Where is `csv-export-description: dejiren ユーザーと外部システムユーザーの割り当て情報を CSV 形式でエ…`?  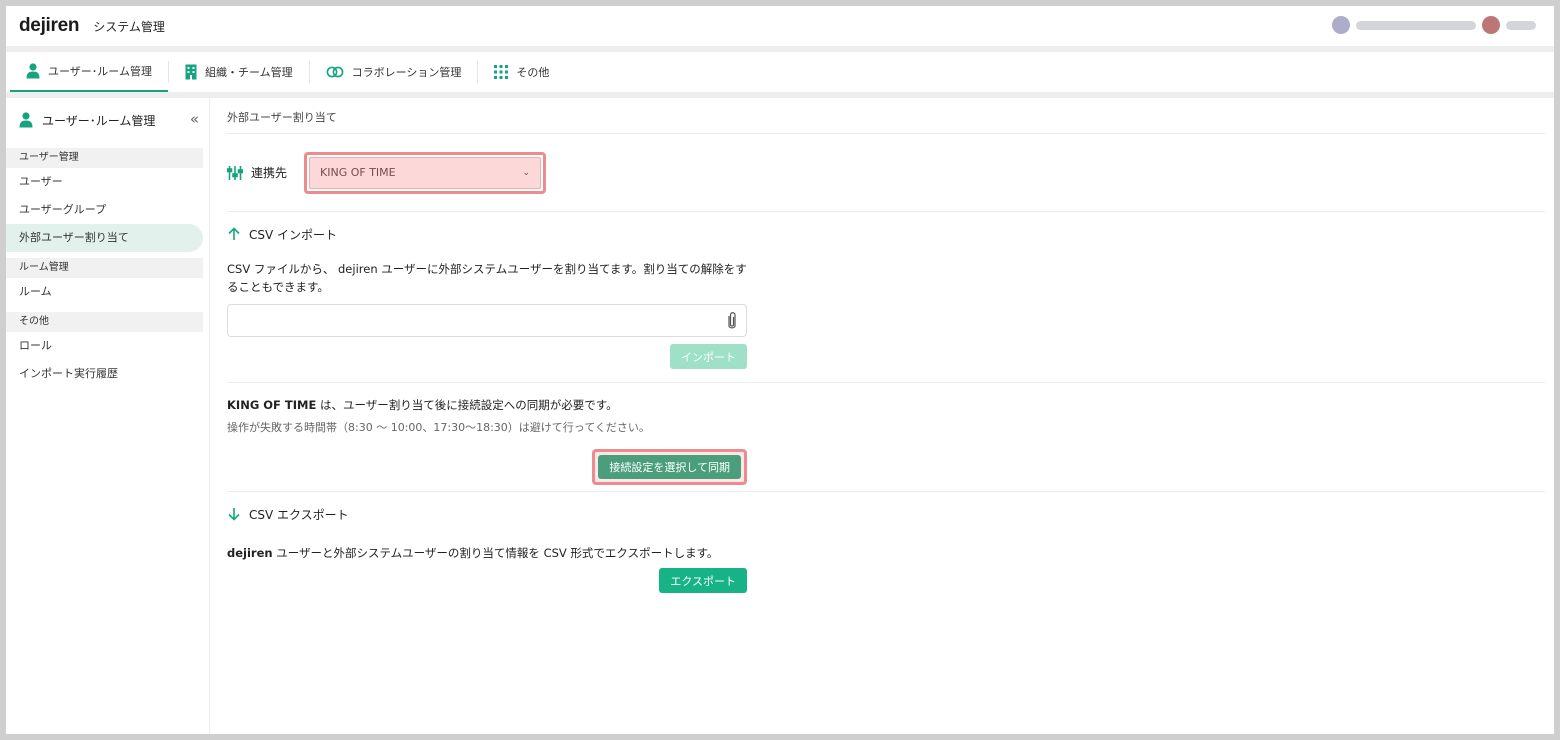 csv-export-description: dejiren ユーザーと外部システムユーザーの割り当て情報を CSV 形式でエ… is located at coordinates (507, 553).